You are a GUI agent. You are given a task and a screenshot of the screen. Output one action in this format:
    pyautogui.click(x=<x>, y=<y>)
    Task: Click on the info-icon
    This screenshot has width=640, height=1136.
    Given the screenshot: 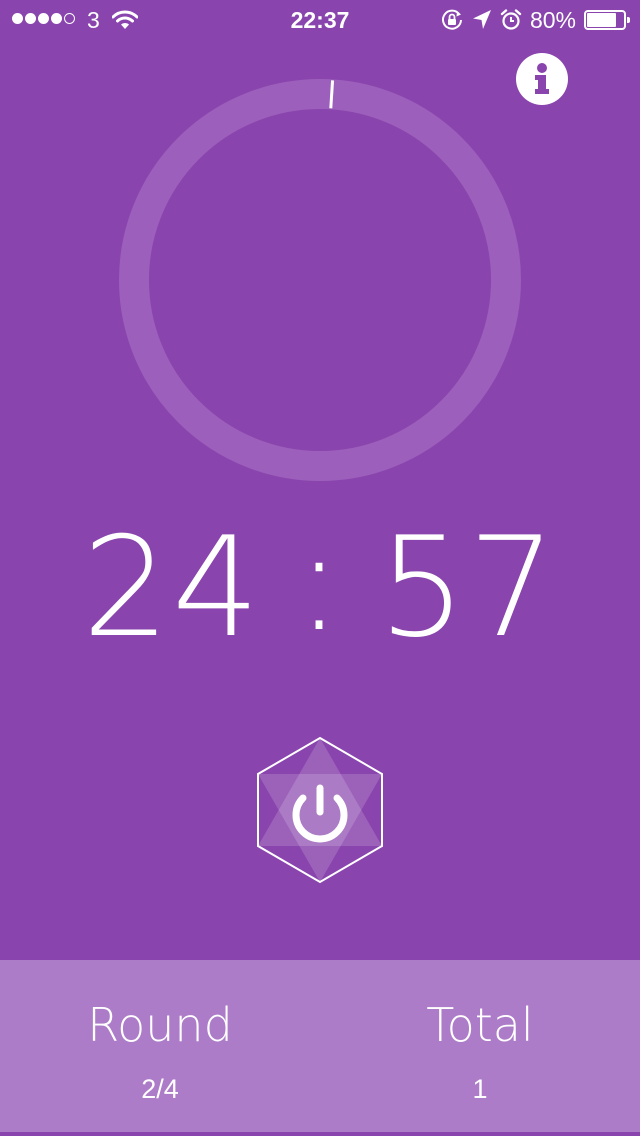 What is the action you would take?
    pyautogui.click(x=542, y=78)
    